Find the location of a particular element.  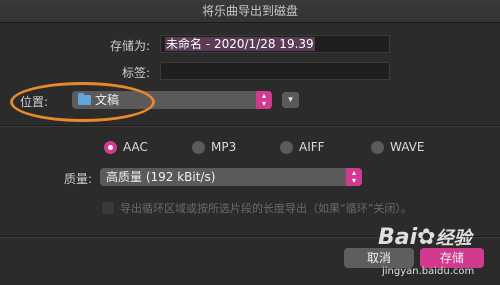

format-radio-aiff: AIFF is located at coordinates (302, 147).